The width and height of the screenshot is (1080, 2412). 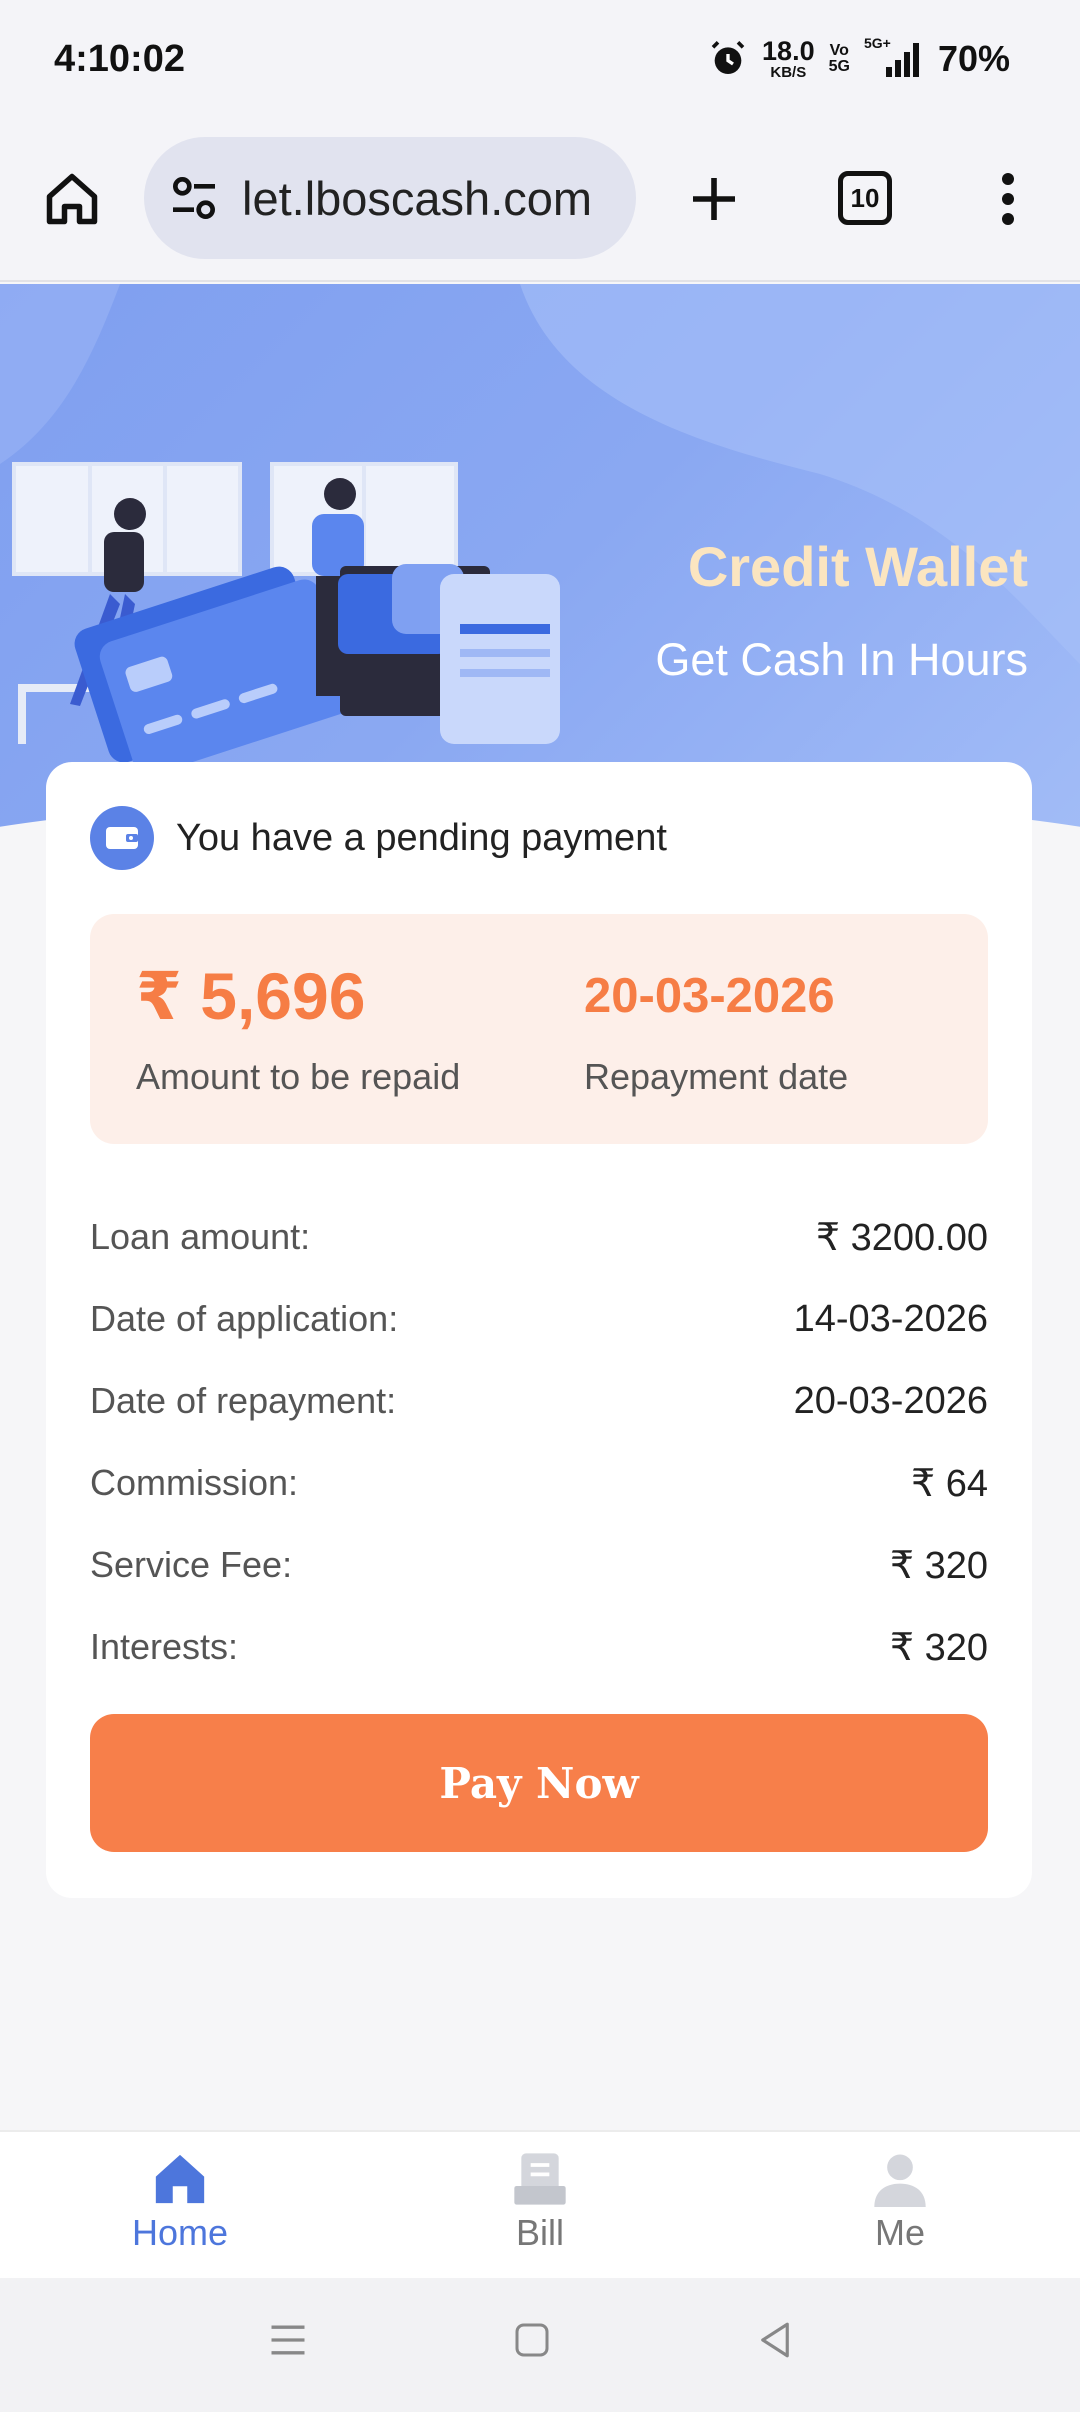 I want to click on detail-value: 20-03-2026, so click(x=890, y=1400).